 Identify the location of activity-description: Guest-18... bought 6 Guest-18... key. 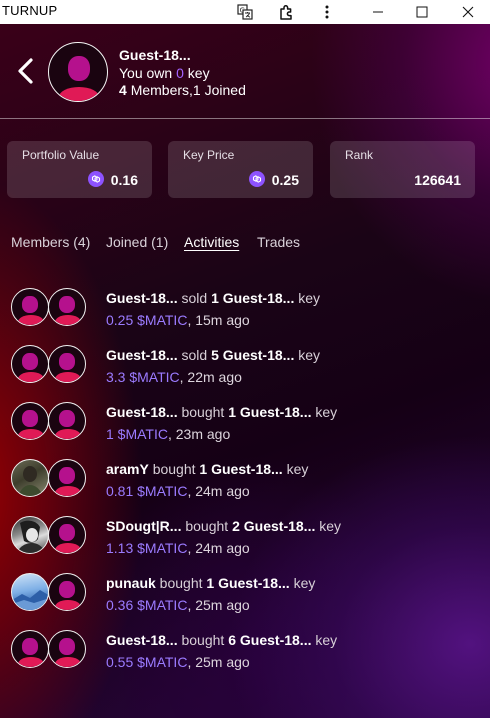
(222, 640).